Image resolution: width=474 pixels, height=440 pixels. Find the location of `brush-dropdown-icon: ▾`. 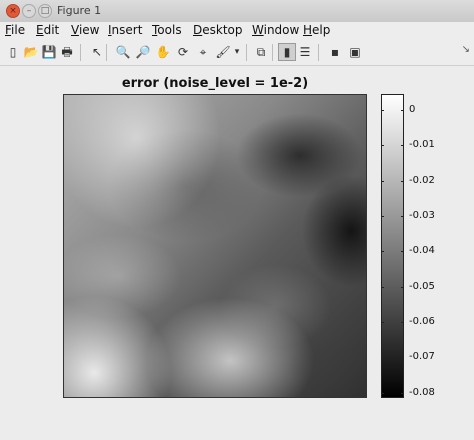

brush-dropdown-icon: ▾ is located at coordinates (237, 52).